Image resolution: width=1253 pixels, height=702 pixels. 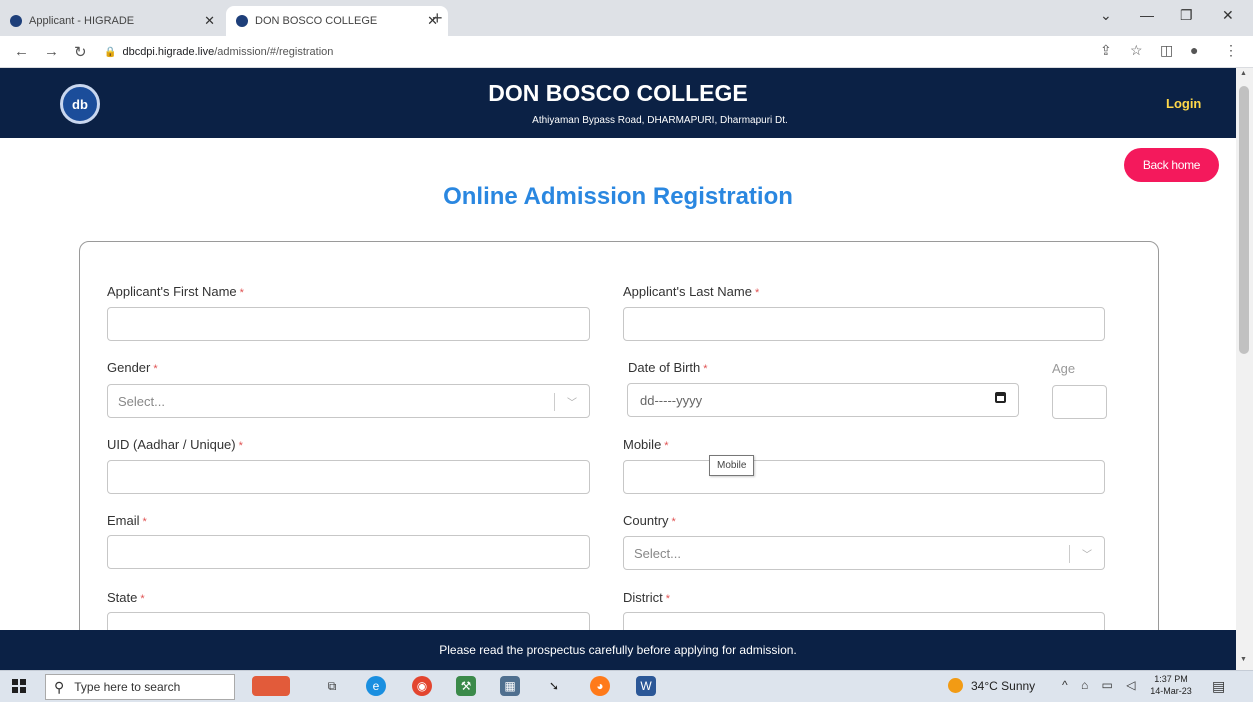 What do you see at coordinates (348, 401) in the screenshot?
I see `gender-select: Select... ﹀` at bounding box center [348, 401].